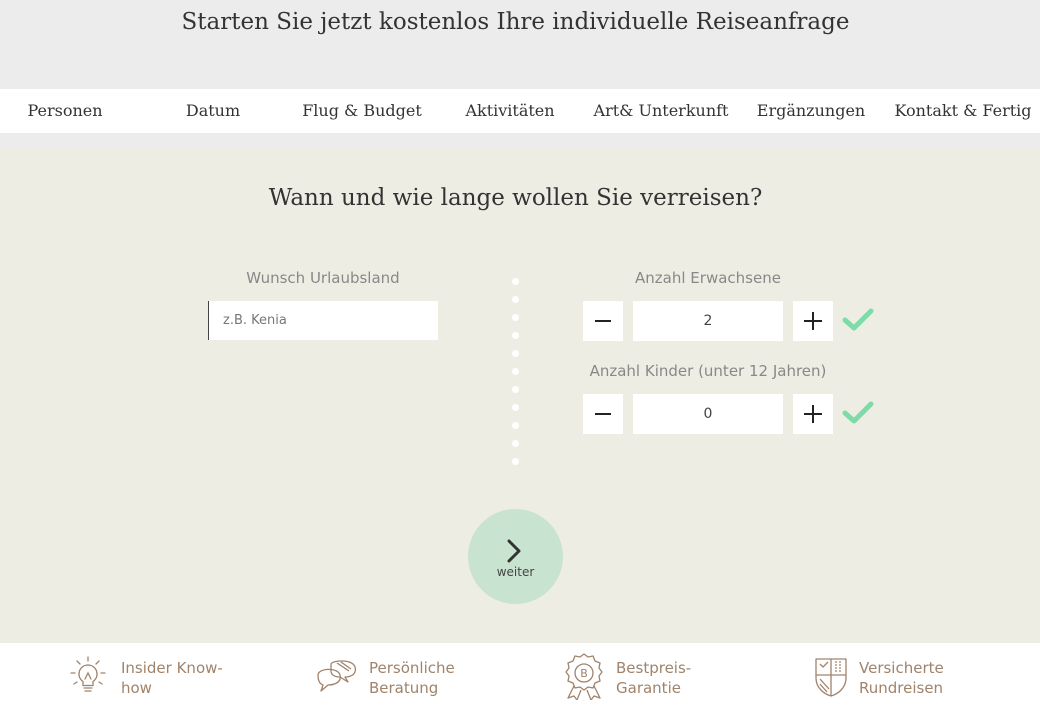 The image size is (1040, 708). What do you see at coordinates (362, 111) in the screenshot?
I see `step-flug-budget: Flug & Budget` at bounding box center [362, 111].